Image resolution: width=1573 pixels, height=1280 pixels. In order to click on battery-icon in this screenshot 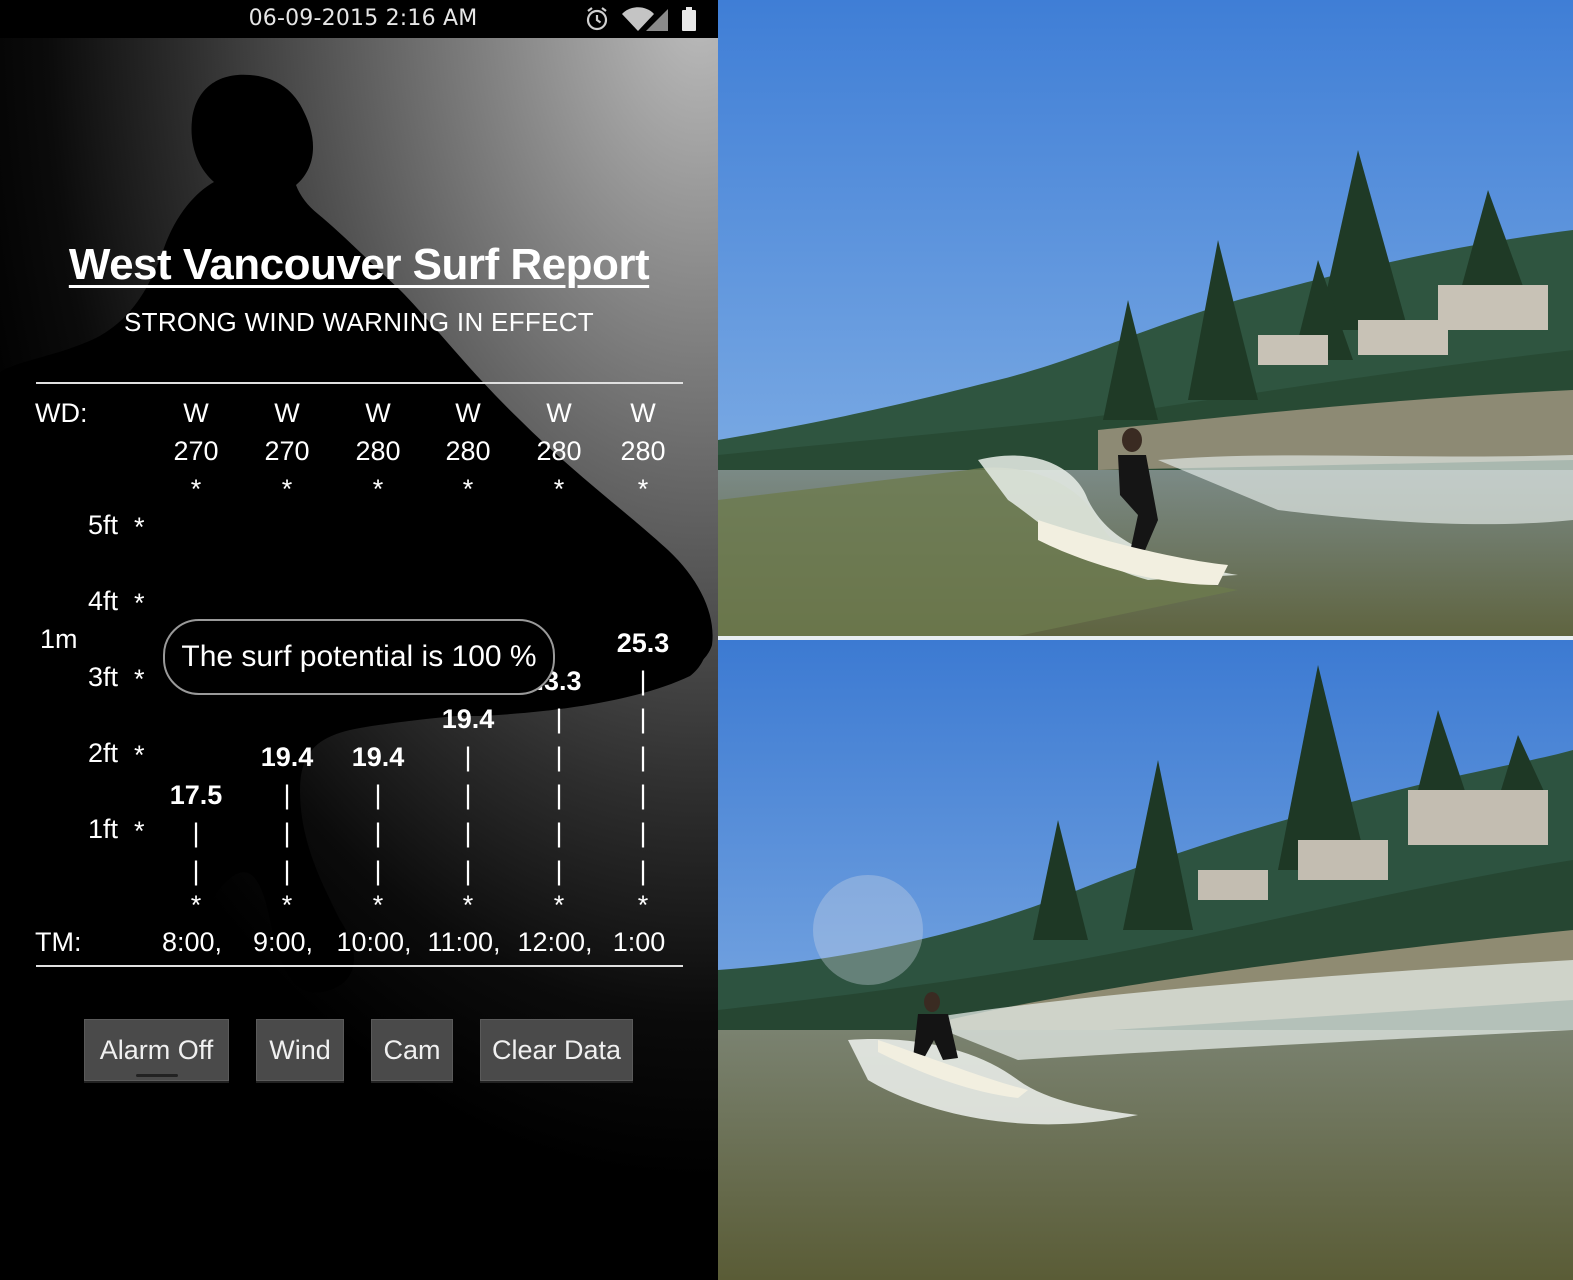, I will do `click(689, 19)`.